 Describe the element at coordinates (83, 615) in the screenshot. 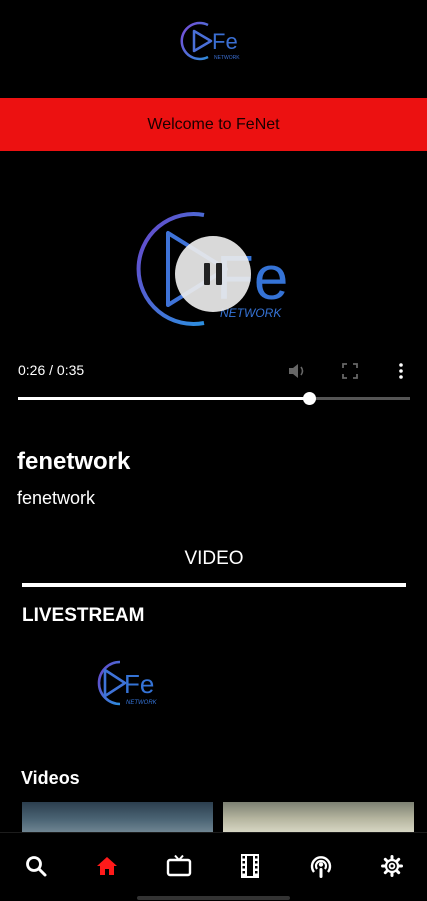

I see `livestream-heading: LIVESTREAM` at that location.